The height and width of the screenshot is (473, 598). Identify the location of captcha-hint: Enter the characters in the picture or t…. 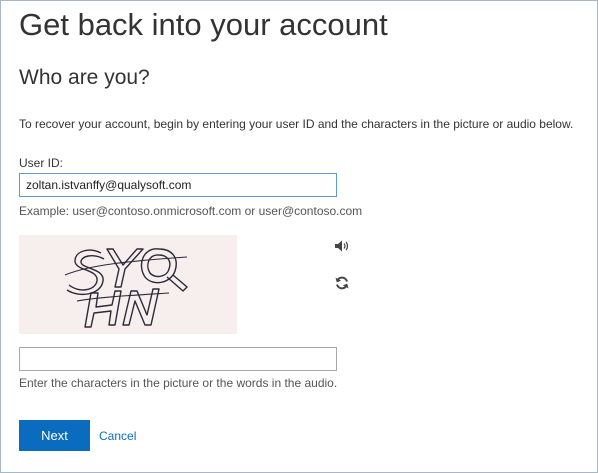
(178, 383).